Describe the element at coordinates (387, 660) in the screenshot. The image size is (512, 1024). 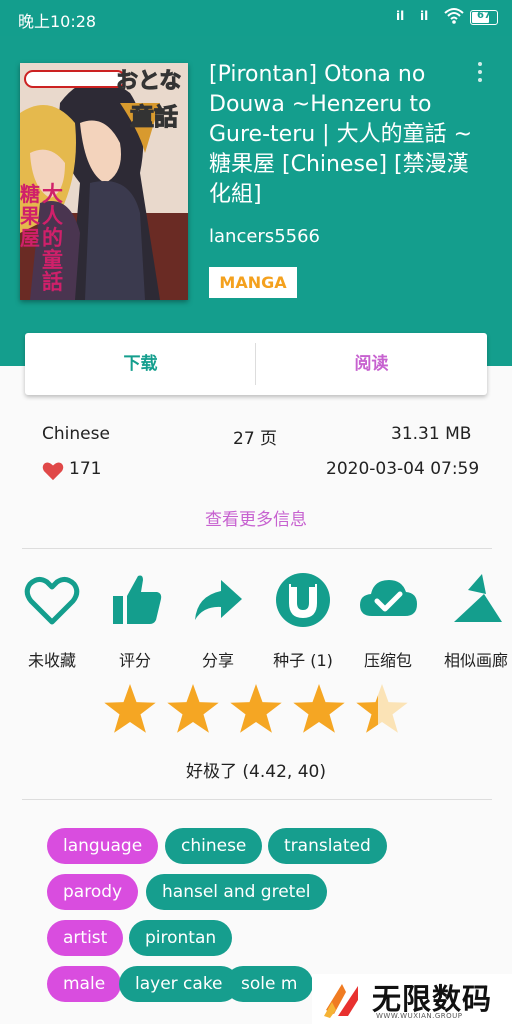
I see `tool-label: 压缩包` at that location.